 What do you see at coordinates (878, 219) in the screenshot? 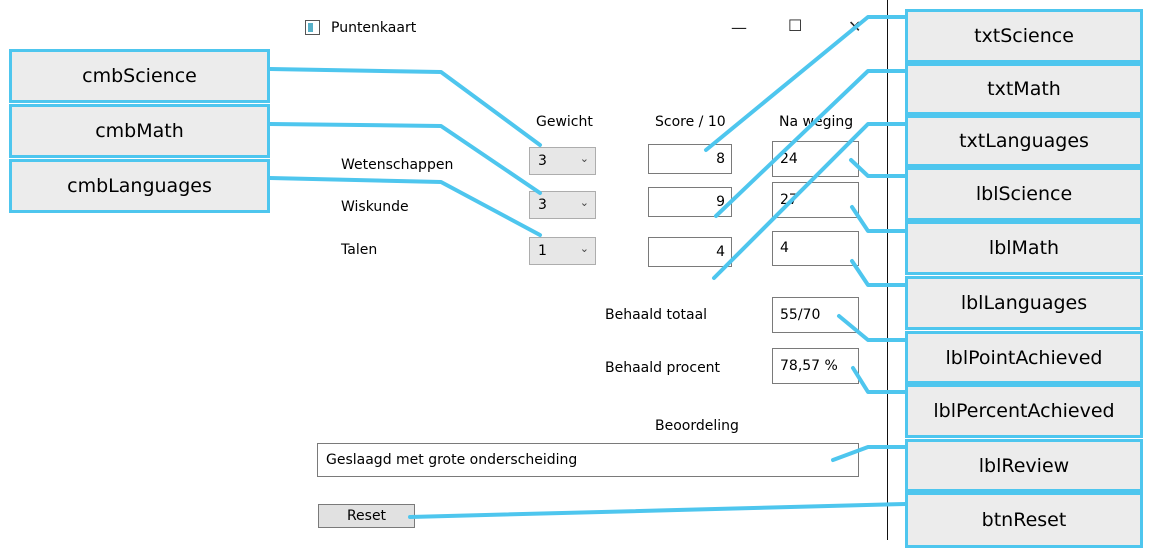
I see `connector-lblMath` at bounding box center [878, 219].